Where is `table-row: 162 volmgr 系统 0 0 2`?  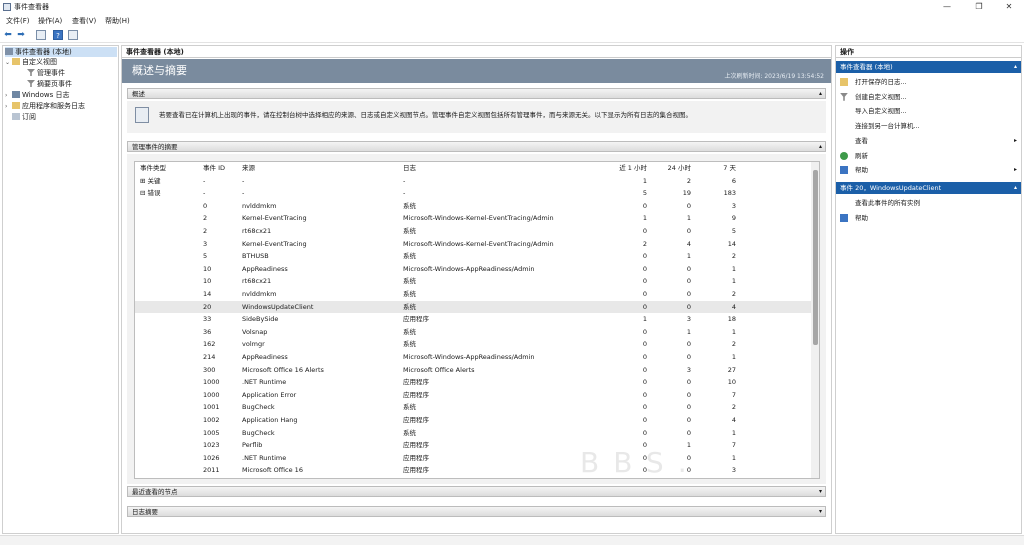 table-row: 162 volmgr 系统 0 0 2 is located at coordinates (473, 344).